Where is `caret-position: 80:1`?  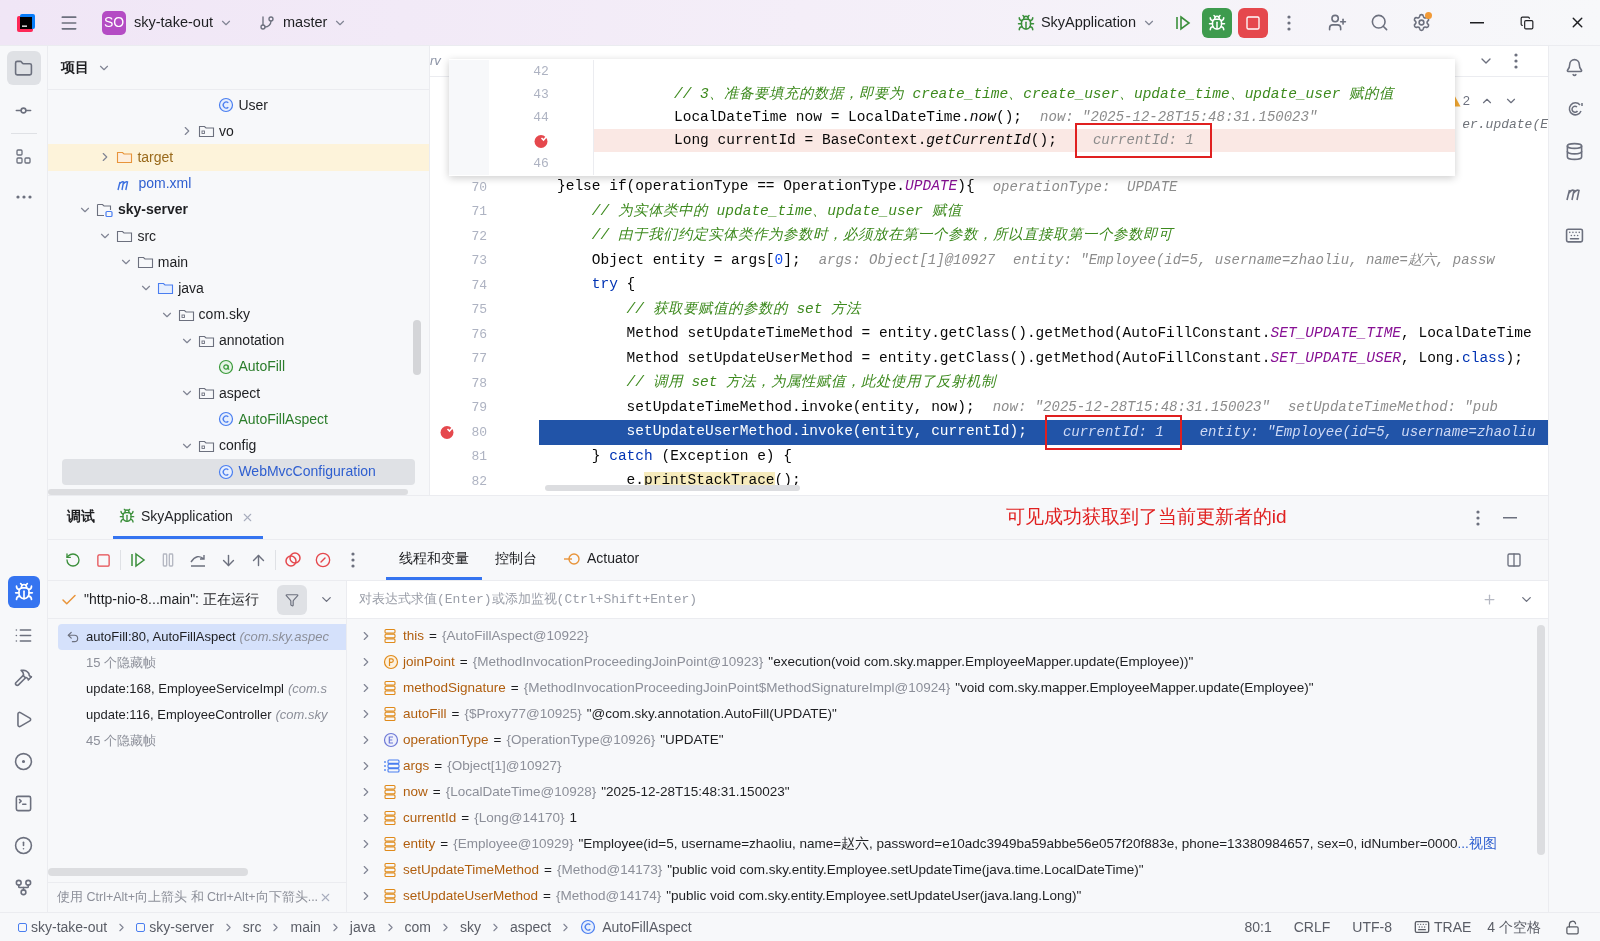 caret-position: 80:1 is located at coordinates (1258, 927).